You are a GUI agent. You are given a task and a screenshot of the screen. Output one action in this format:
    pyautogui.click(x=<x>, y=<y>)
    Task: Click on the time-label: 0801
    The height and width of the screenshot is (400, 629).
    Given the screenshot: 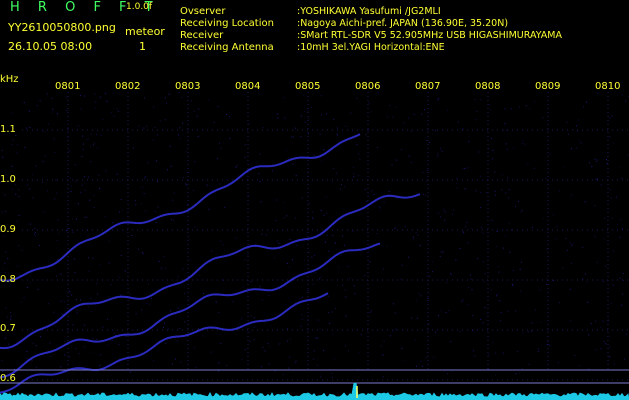 What is the action you would take?
    pyautogui.click(x=68, y=86)
    